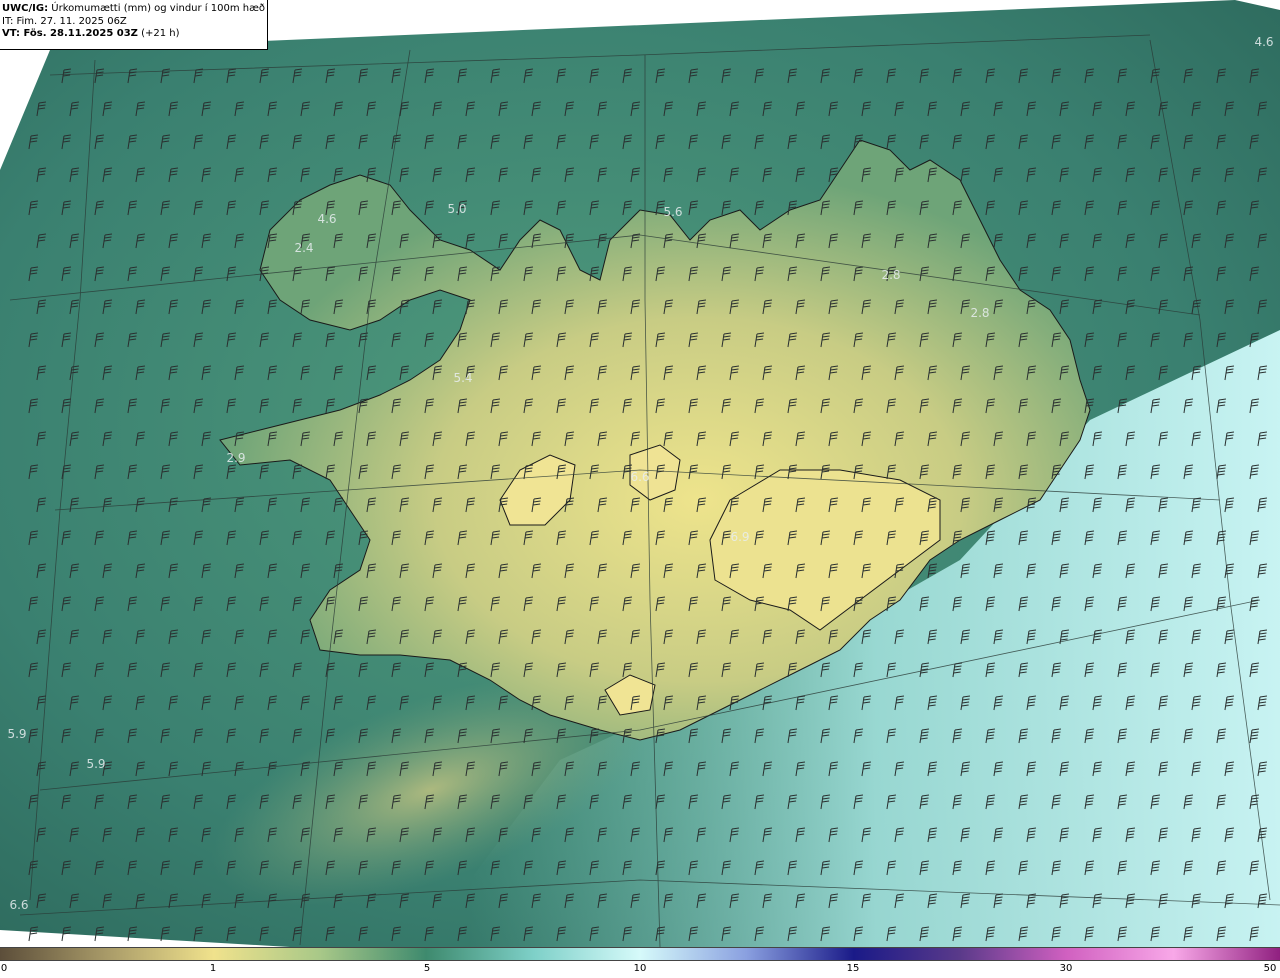 The width and height of the screenshot is (1280, 978). What do you see at coordinates (303, 248) in the screenshot?
I see `value-label: 2.4` at bounding box center [303, 248].